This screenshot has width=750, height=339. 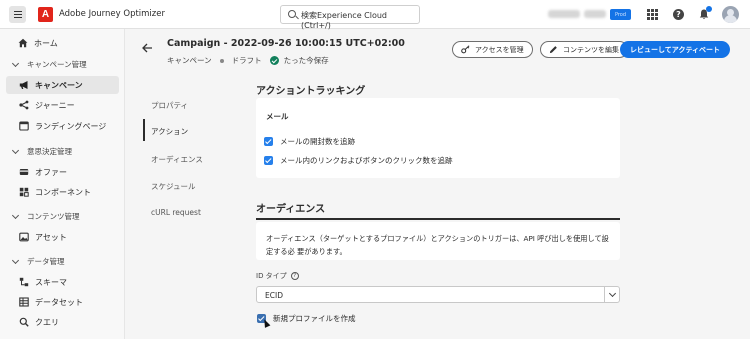 I want to click on nav-section-content: コンテンツ管理, so click(x=43, y=216).